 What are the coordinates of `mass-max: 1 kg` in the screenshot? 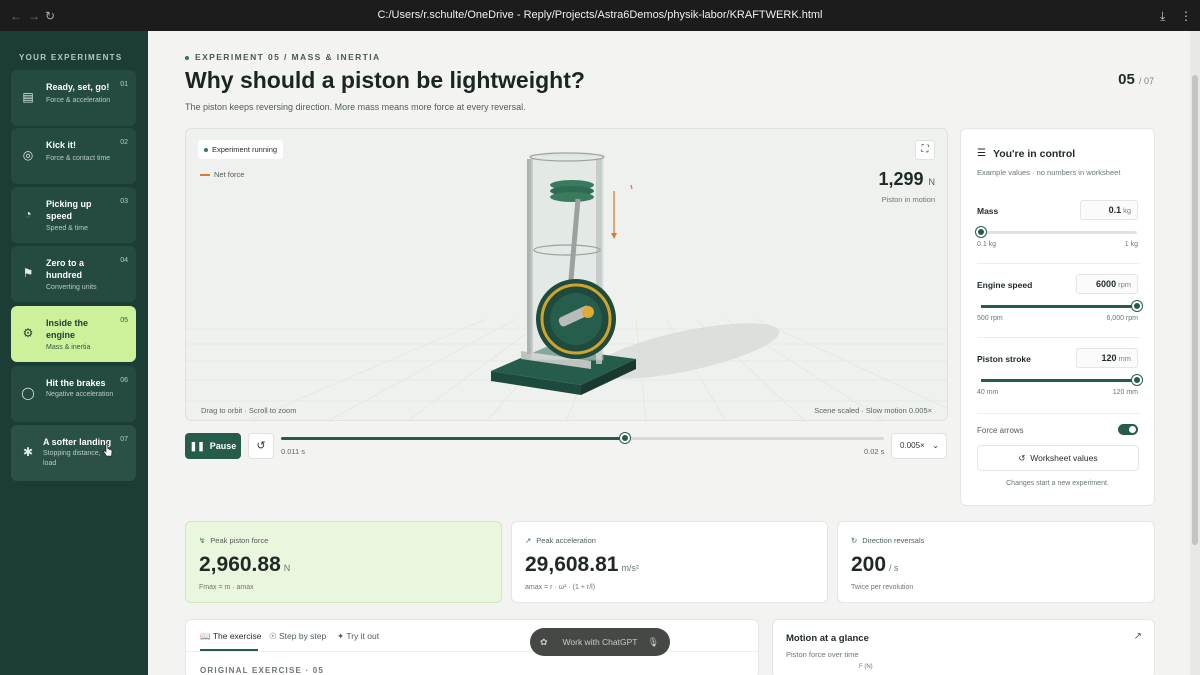 It's located at (1131, 244).